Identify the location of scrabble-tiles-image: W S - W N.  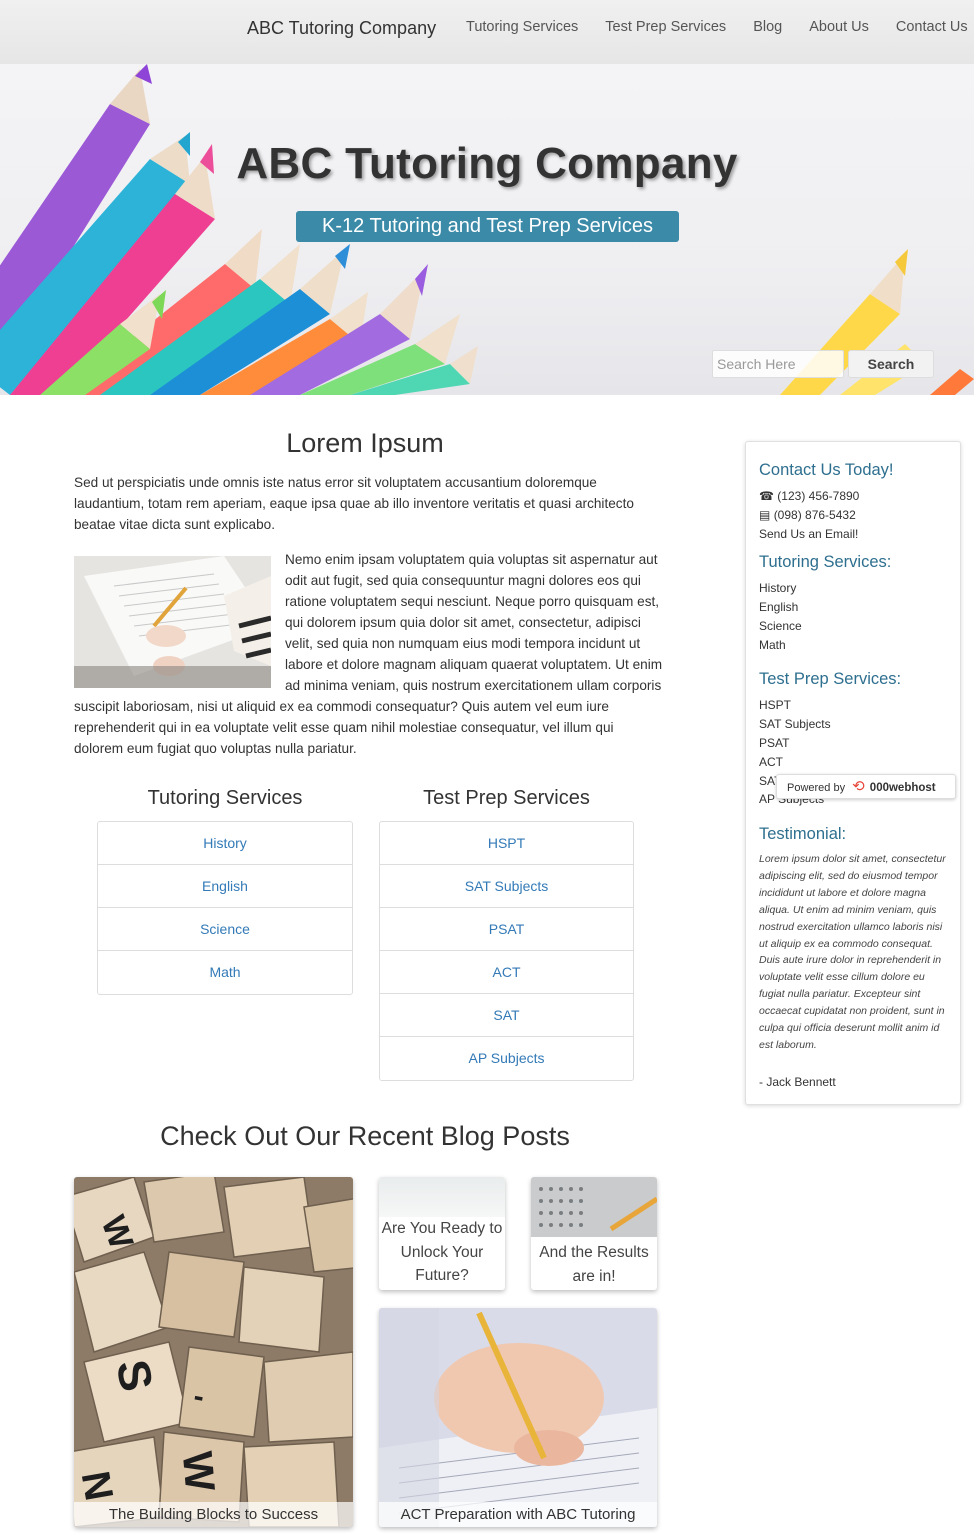
(213, 1352).